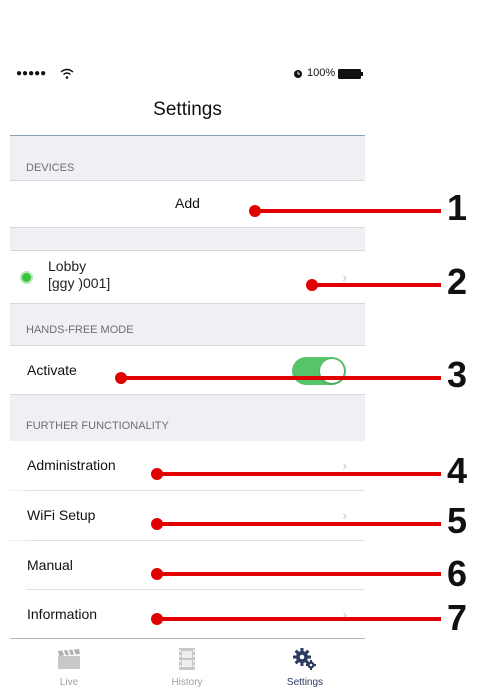 The height and width of the screenshot is (693, 484). Describe the element at coordinates (457, 281) in the screenshot. I see `callout-number-2: 2` at that location.